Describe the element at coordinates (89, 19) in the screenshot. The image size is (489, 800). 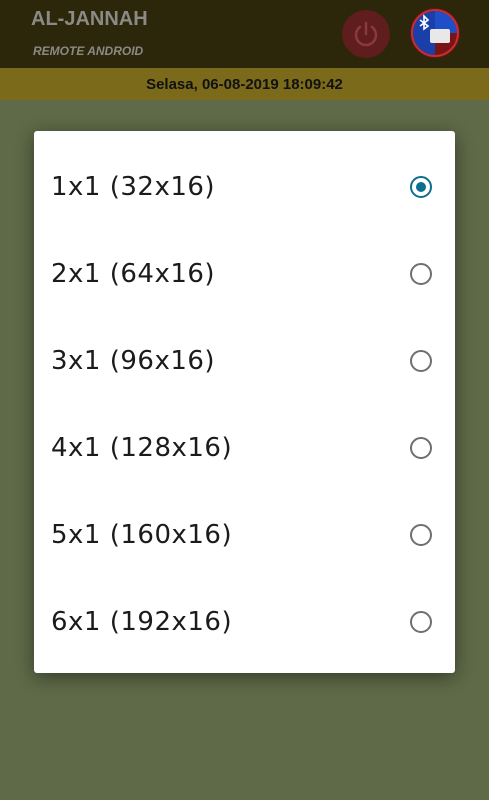
I see `app-title: AL-JANNAH` at that location.